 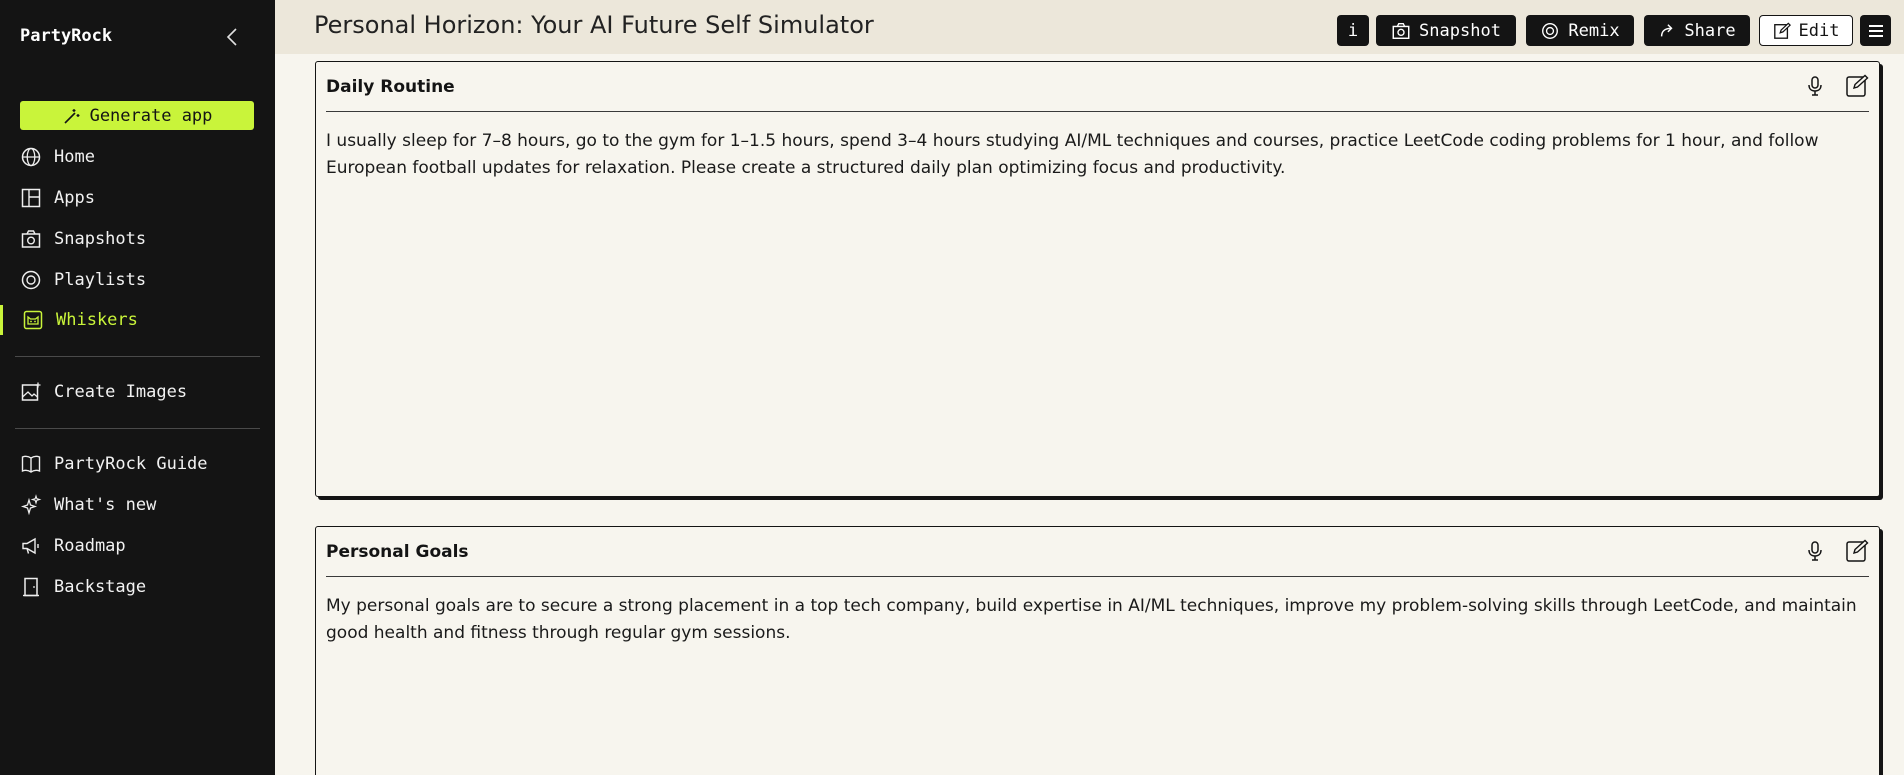 I want to click on info-label: i, so click(x=1353, y=30).